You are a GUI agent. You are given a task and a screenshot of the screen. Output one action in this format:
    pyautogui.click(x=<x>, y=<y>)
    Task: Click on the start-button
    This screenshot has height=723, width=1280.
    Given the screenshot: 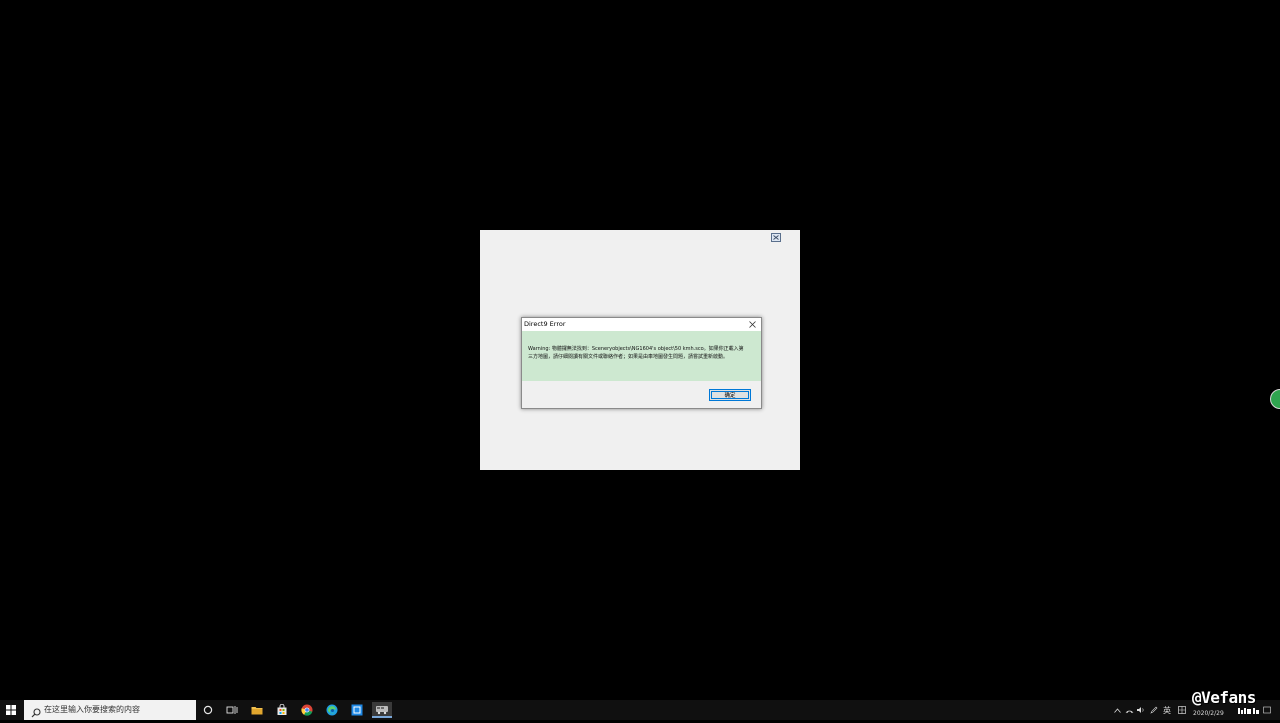 What is the action you would take?
    pyautogui.click(x=11, y=710)
    